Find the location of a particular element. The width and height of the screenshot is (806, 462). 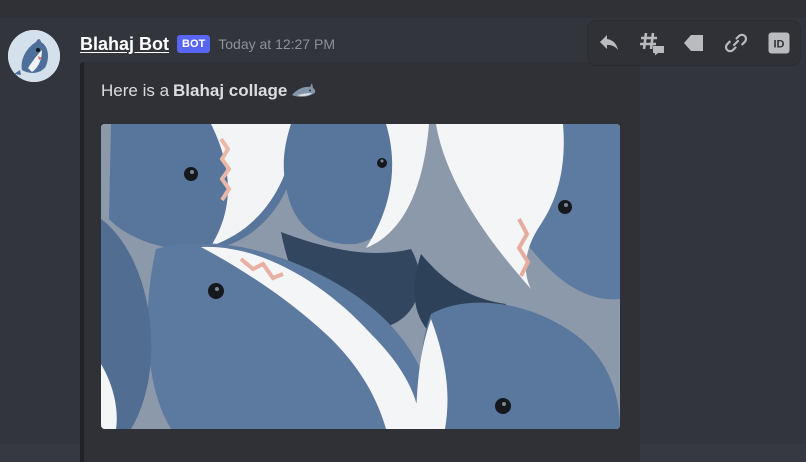

message-toolbar: ID is located at coordinates (694, 43).